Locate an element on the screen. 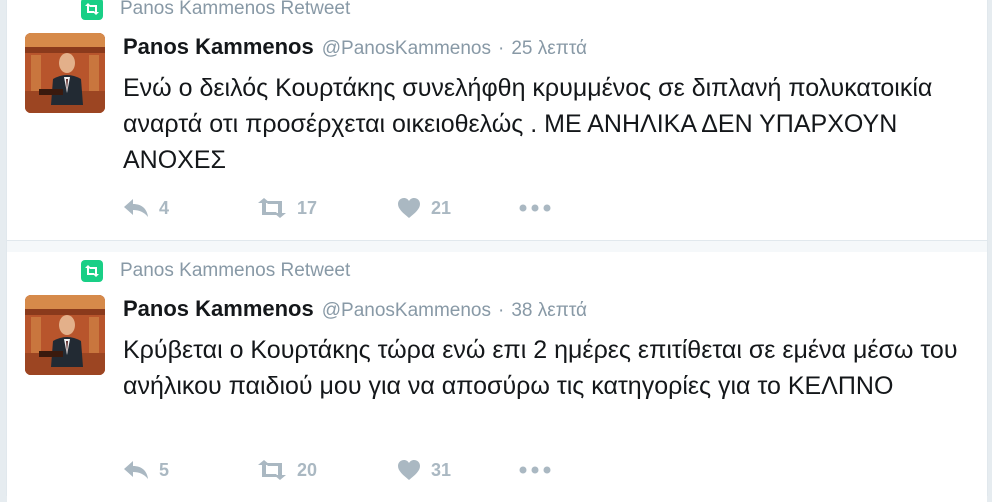 The width and height of the screenshot is (992, 502). timestamp: 38 λεπτά is located at coordinates (549, 311).